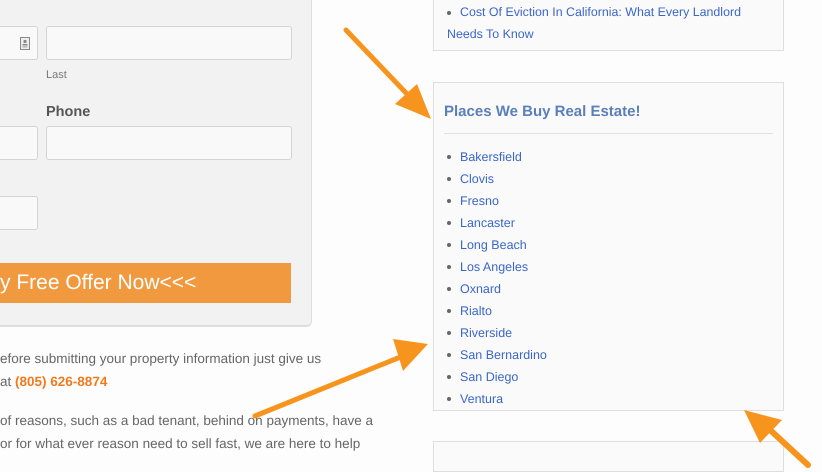 Image resolution: width=822 pixels, height=472 pixels. What do you see at coordinates (605, 23) in the screenshot?
I see `post-link: Cost Of Eviction In California: What Every Landlord Needs To Know` at bounding box center [605, 23].